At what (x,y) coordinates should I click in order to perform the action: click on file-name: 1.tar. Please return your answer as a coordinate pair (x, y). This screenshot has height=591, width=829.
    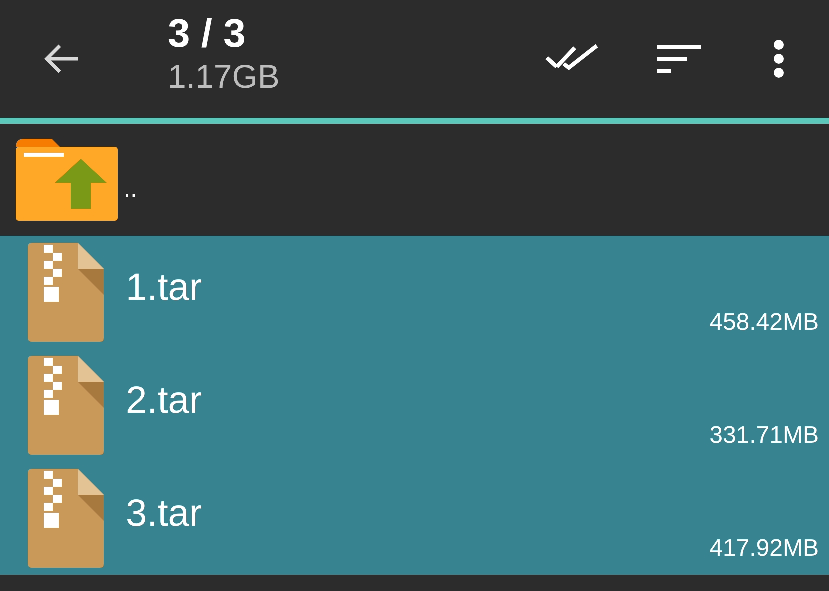
    Looking at the image, I should click on (164, 288).